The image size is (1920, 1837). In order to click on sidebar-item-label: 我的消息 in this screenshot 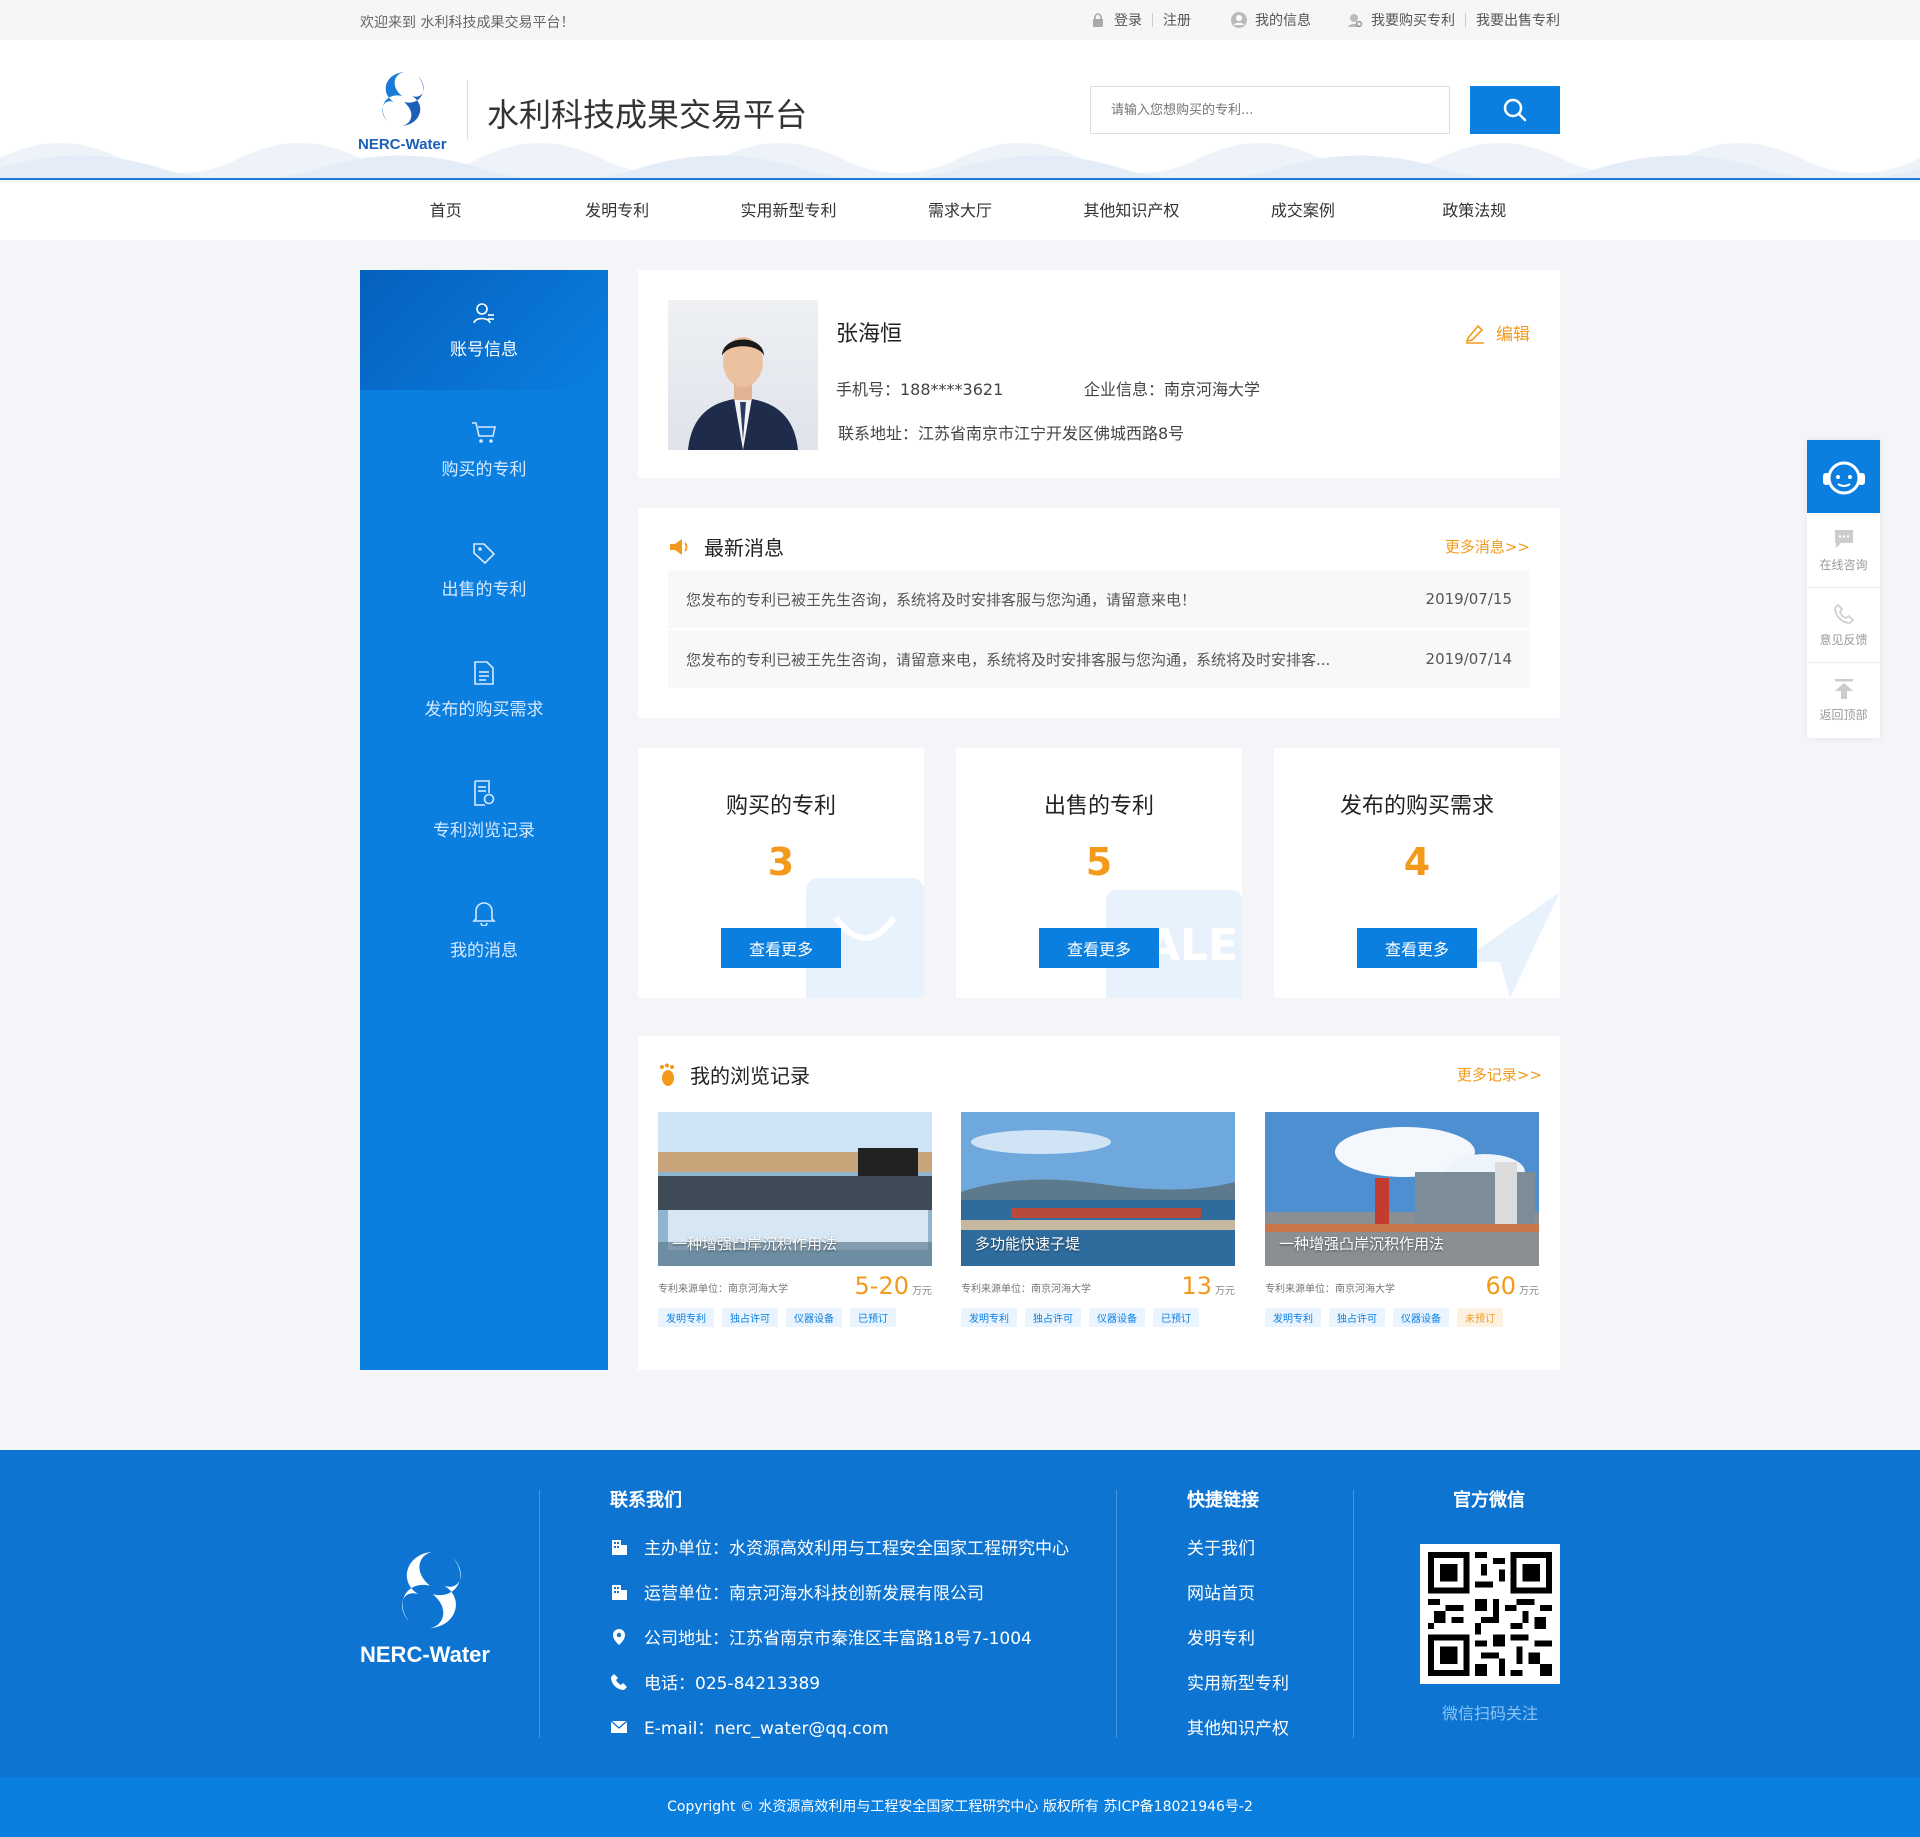, I will do `click(484, 950)`.